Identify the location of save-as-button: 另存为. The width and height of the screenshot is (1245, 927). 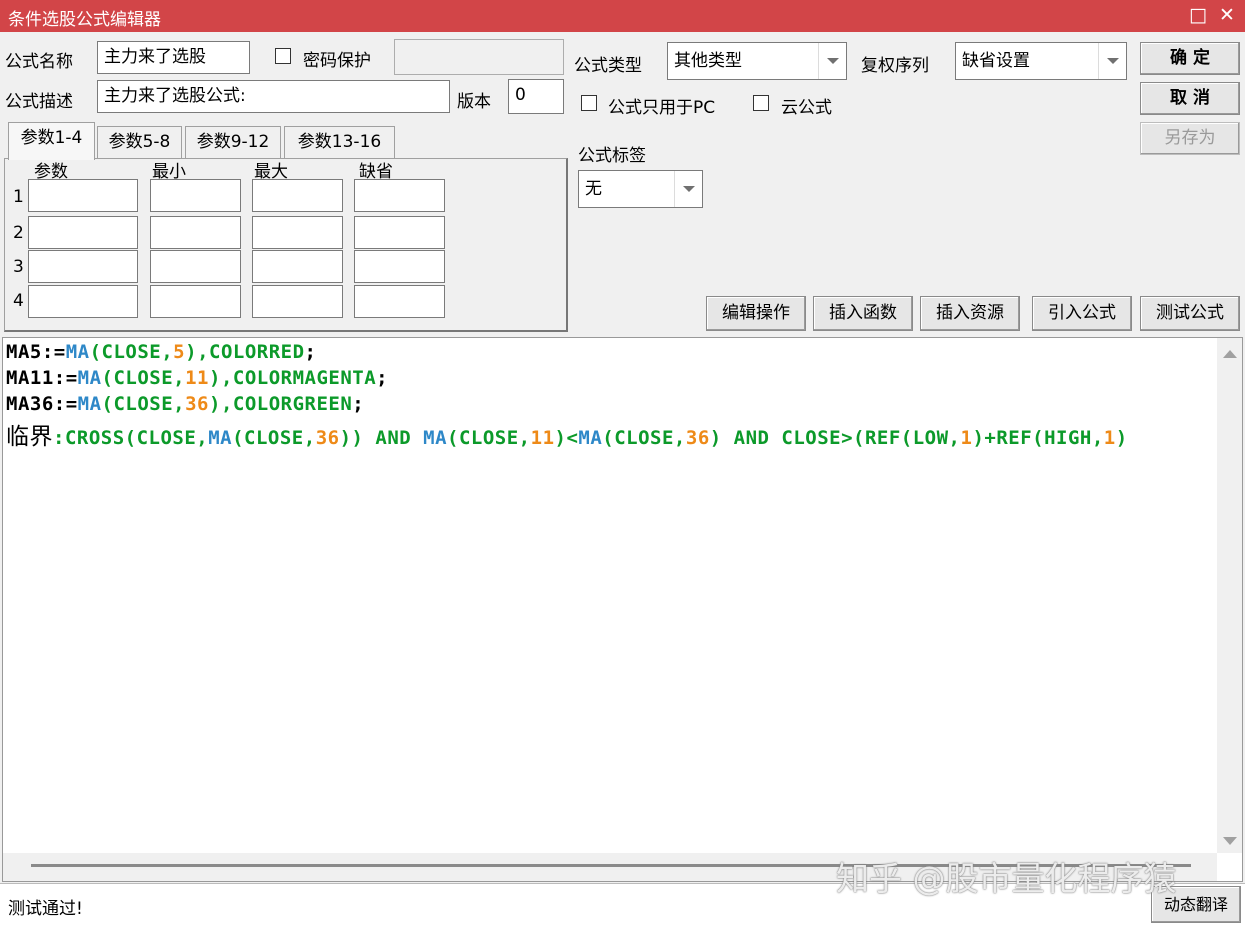
(1190, 138).